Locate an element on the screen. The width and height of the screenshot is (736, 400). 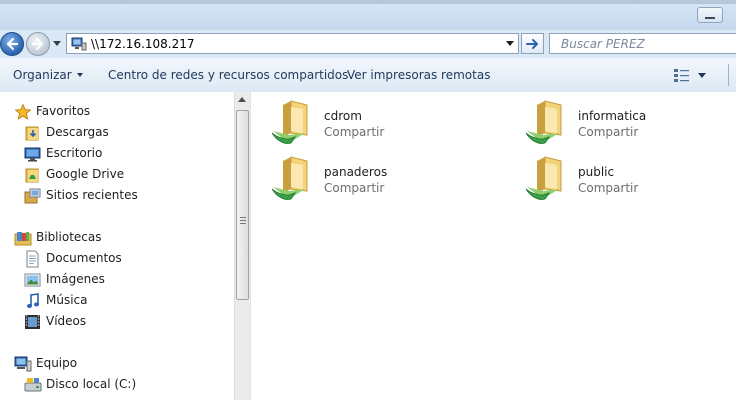
sidebar-item-label: Sitios recientes is located at coordinates (92, 195).